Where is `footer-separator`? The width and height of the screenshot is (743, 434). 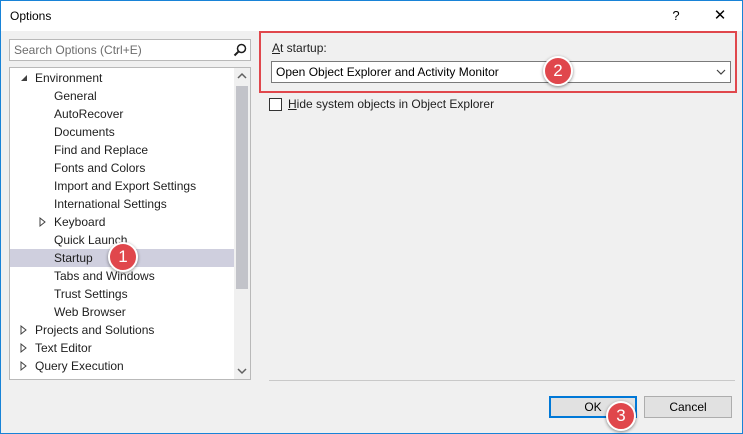
footer-separator is located at coordinates (502, 380).